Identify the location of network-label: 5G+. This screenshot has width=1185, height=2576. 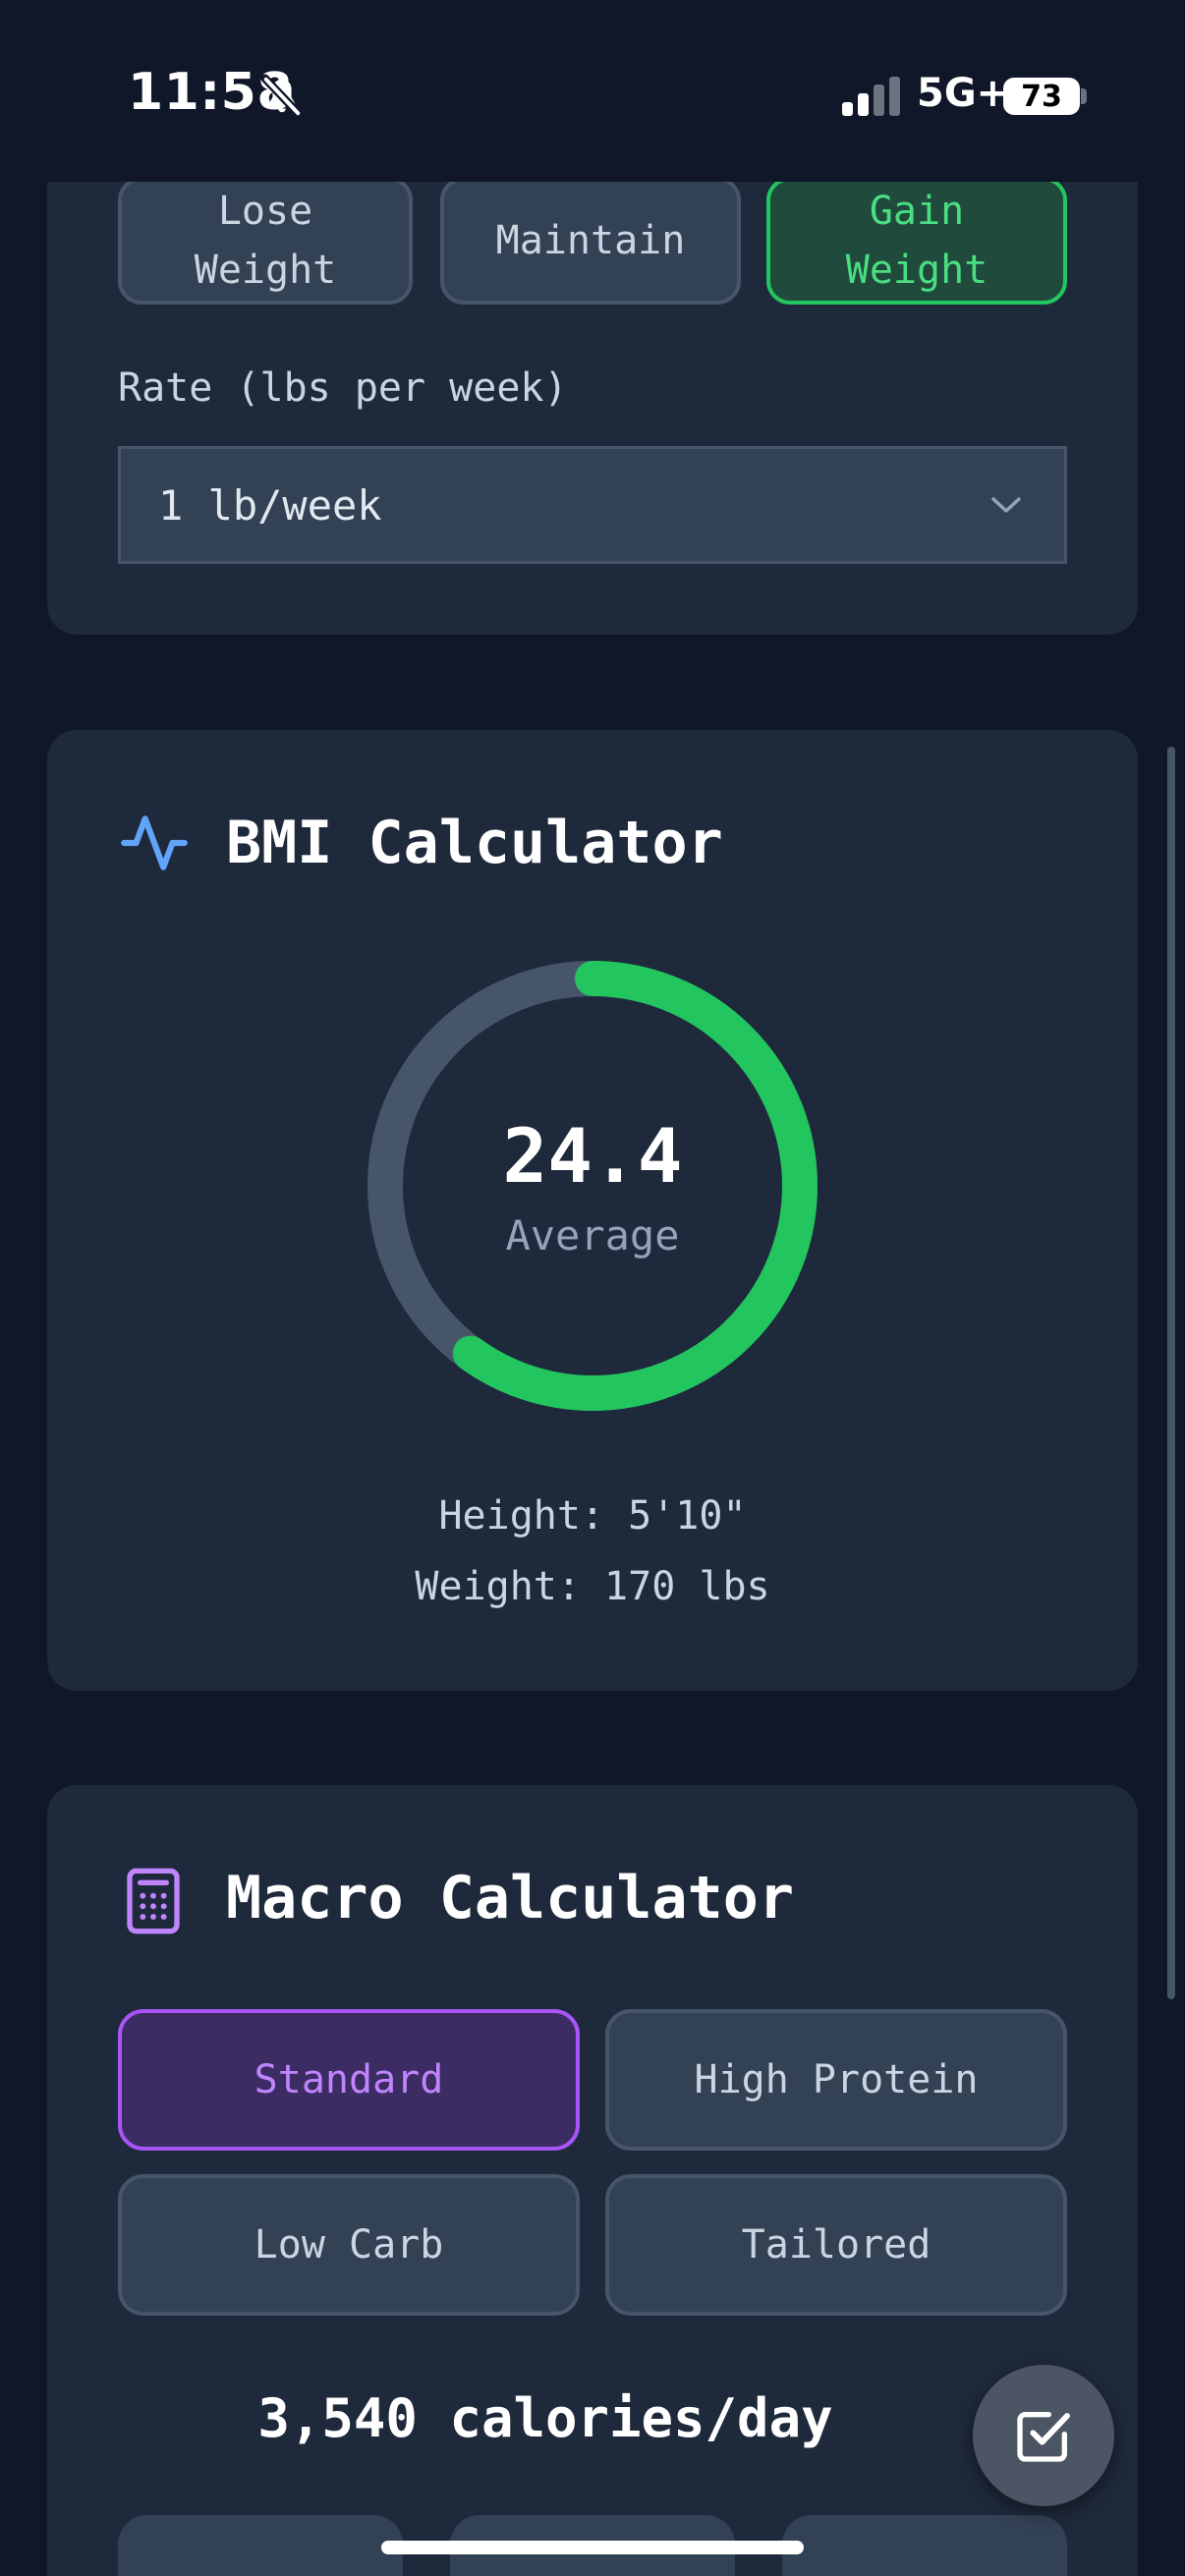
(964, 93).